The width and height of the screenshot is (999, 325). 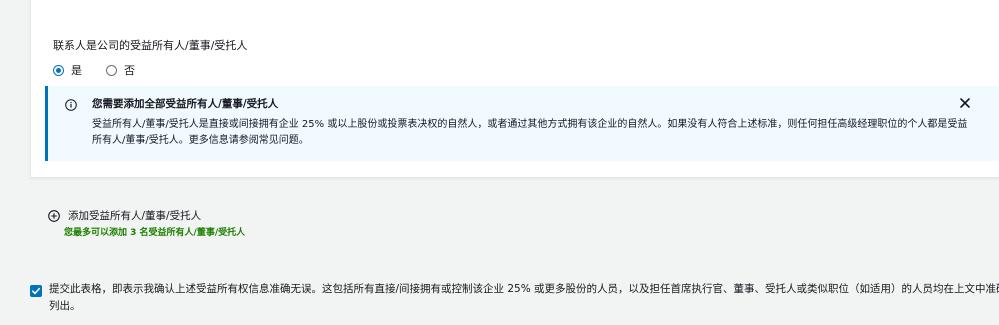 I want to click on add-owner-button: 添加受益所有人/董事/受托人, so click(x=124, y=215).